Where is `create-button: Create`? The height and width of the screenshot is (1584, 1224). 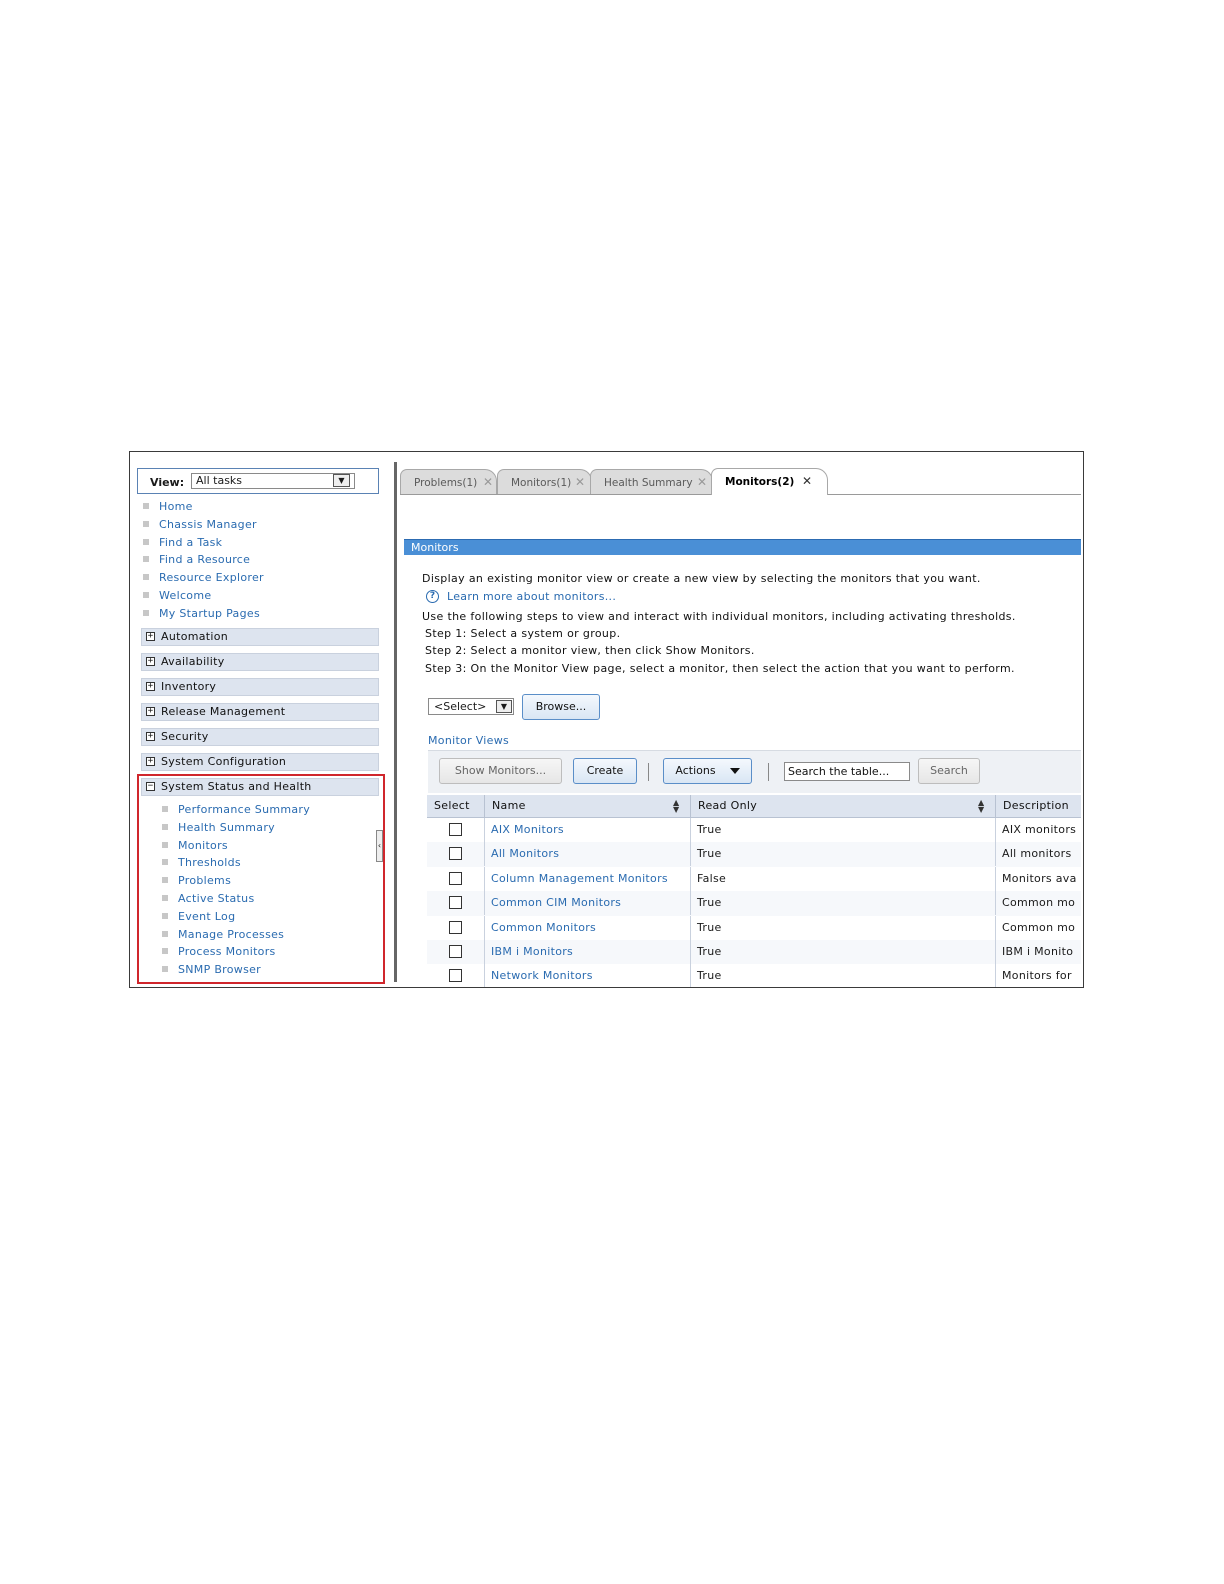
create-button: Create is located at coordinates (605, 771).